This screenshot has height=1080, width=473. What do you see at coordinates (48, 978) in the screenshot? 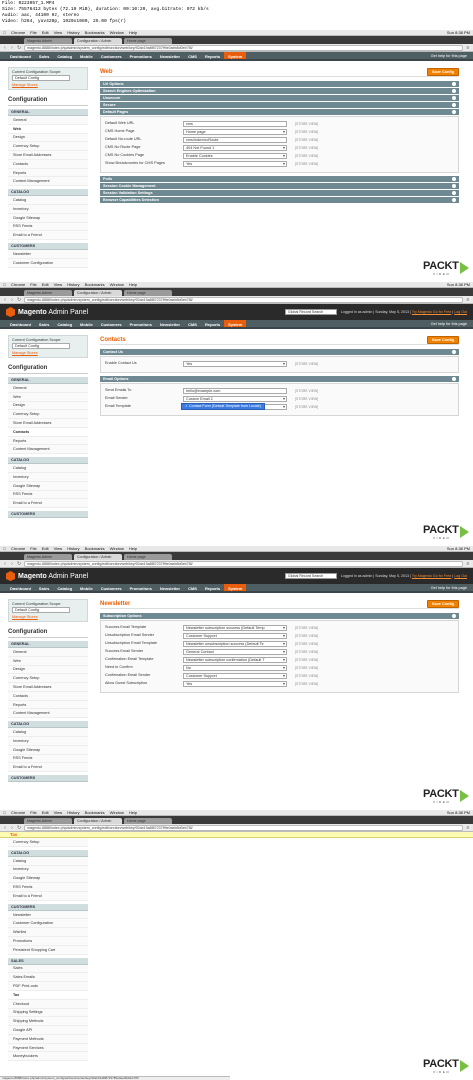
I see `sidebar-item: Sales Emails` at bounding box center [48, 978].